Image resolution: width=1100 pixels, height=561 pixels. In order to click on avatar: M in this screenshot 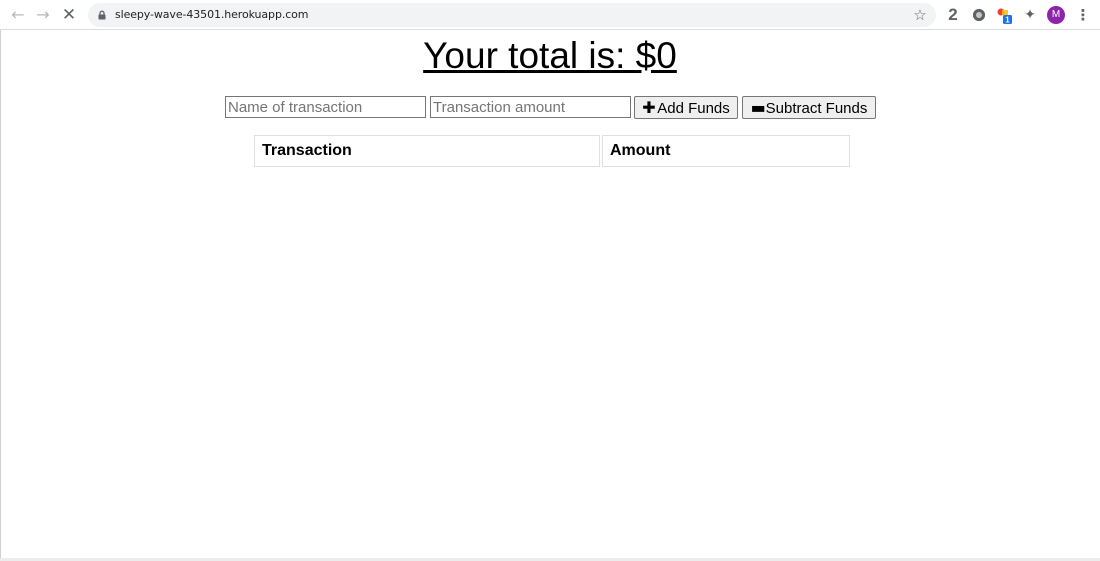, I will do `click(1056, 15)`.